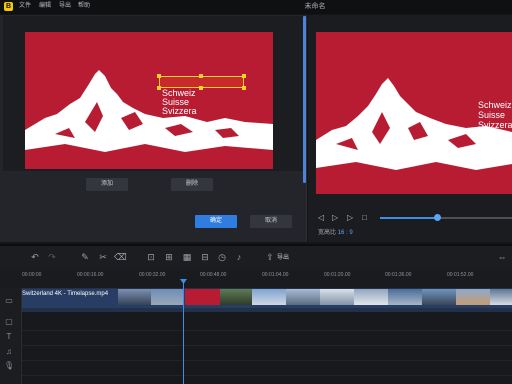  What do you see at coordinates (350, 218) in the screenshot?
I see `next-frame-icon: ▷` at bounding box center [350, 218].